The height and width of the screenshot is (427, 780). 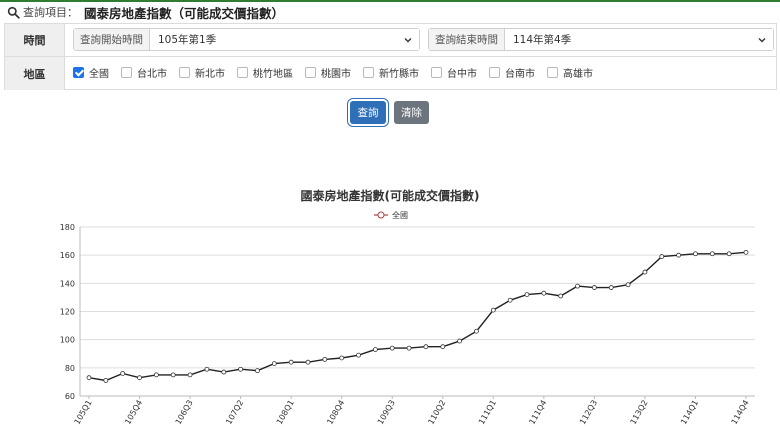 I want to click on region-label: 地區, so click(x=35, y=73).